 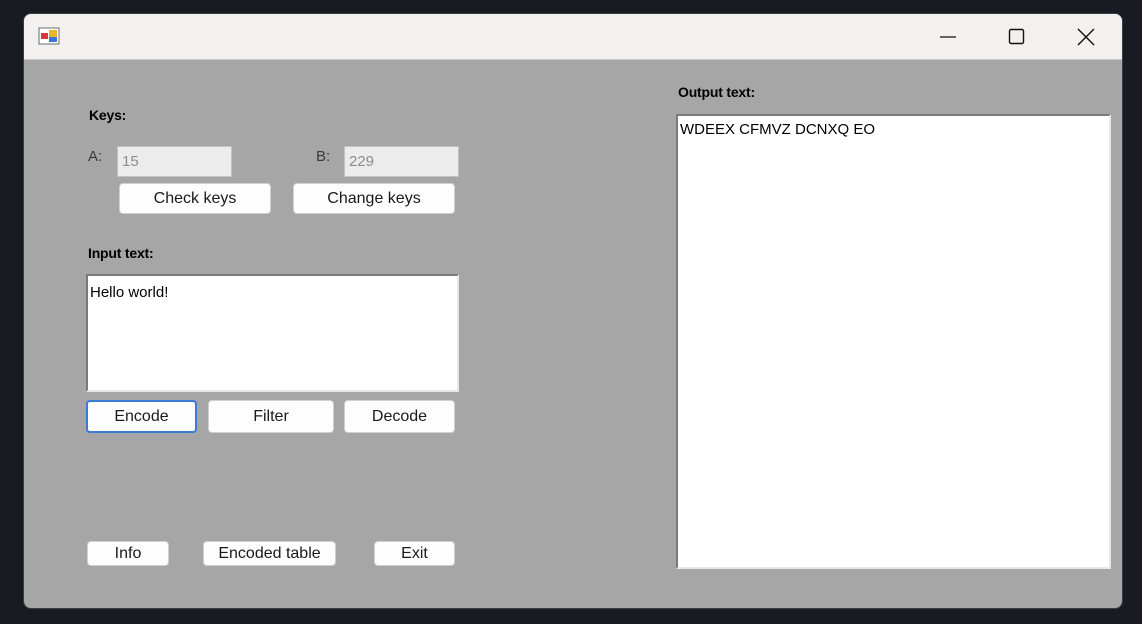 I want to click on key-a-input, so click(x=174, y=161).